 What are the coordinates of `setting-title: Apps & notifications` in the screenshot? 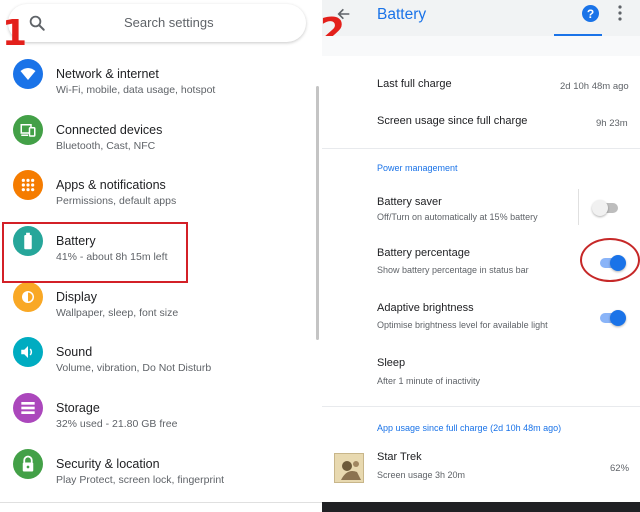 It's located at (111, 185).